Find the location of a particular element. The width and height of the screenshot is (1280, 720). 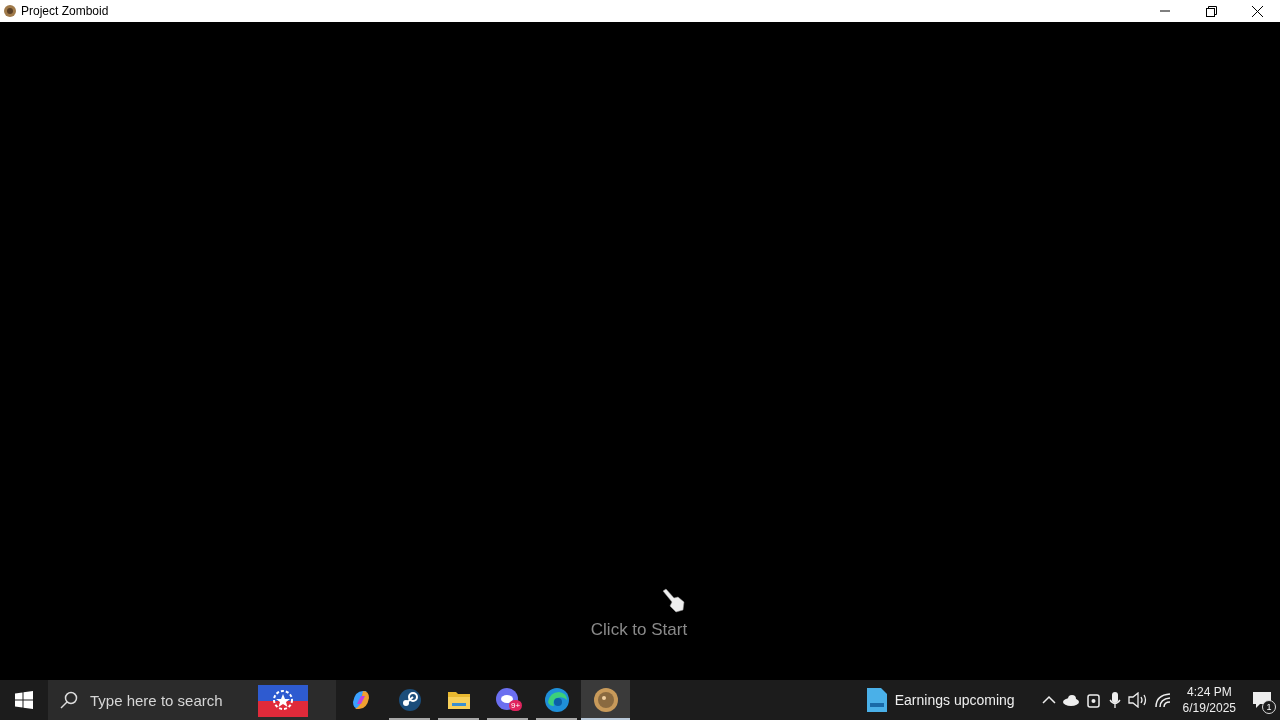

windows-logo-icon is located at coordinates (24, 700).